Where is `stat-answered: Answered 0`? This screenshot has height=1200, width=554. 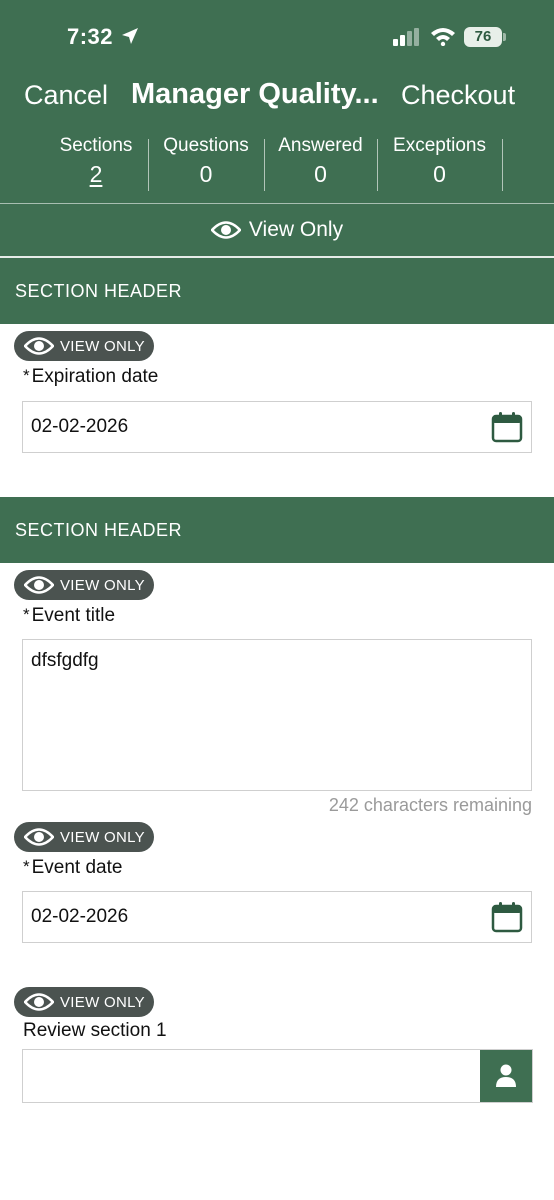 stat-answered: Answered 0 is located at coordinates (320, 164).